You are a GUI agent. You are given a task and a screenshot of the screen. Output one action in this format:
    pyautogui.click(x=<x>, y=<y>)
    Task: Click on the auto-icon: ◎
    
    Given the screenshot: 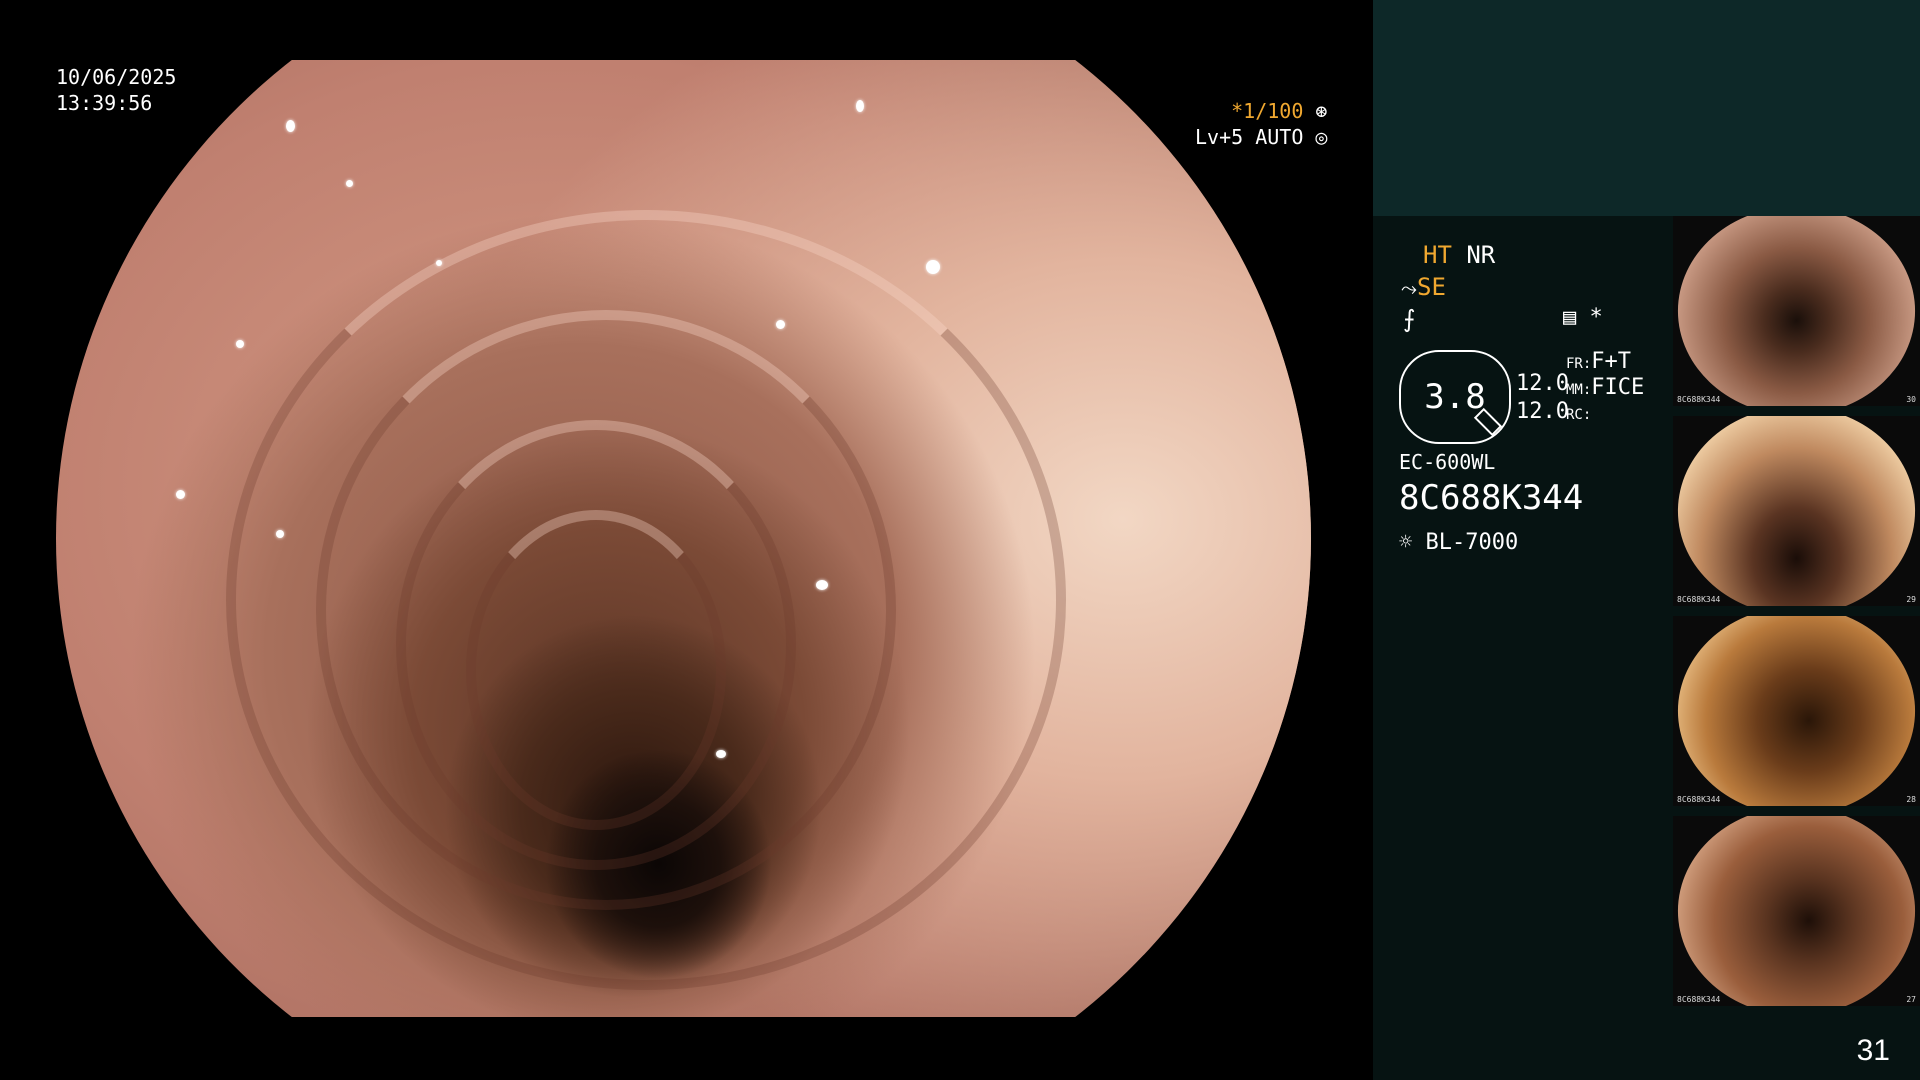 What is the action you would take?
    pyautogui.click(x=1321, y=137)
    